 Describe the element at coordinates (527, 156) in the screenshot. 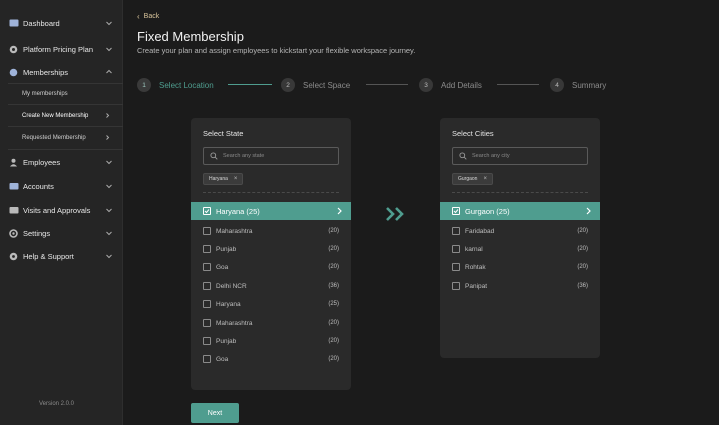

I see `city-search-input` at that location.